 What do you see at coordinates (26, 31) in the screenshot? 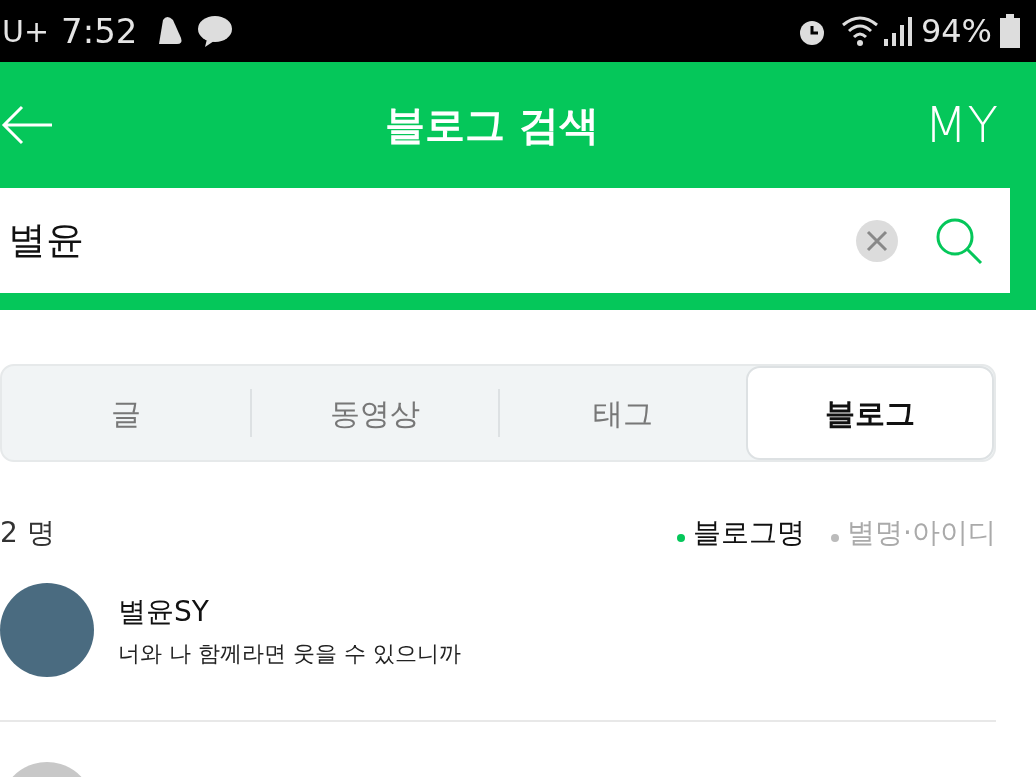
I see `carrier-label: U+` at bounding box center [26, 31].